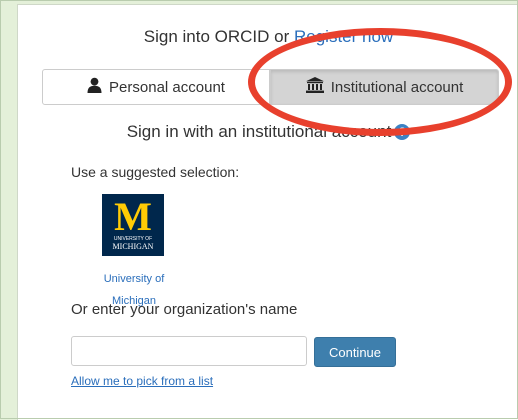 The height and width of the screenshot is (420, 518). Describe the element at coordinates (134, 279) in the screenshot. I see `suggested-institution-name-line1: University of` at that location.